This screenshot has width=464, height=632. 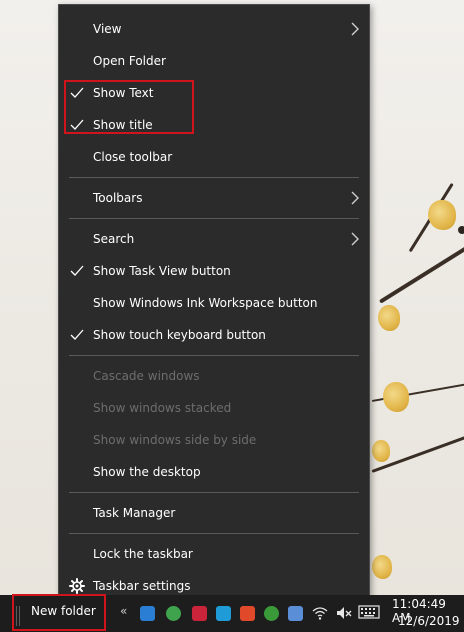 What do you see at coordinates (214, 376) in the screenshot?
I see `menu-item-cascade-windows: Cascade windows` at bounding box center [214, 376].